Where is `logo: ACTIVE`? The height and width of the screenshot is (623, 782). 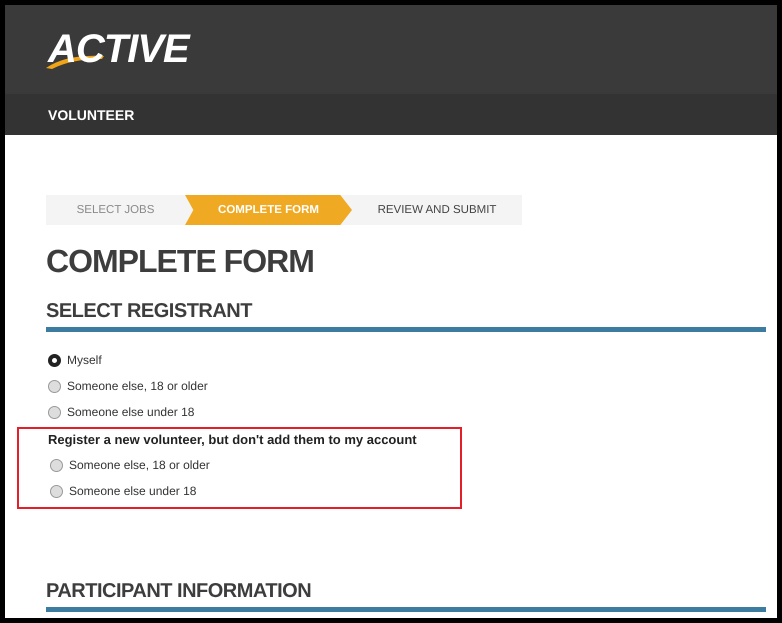 logo: ACTIVE is located at coordinates (118, 50).